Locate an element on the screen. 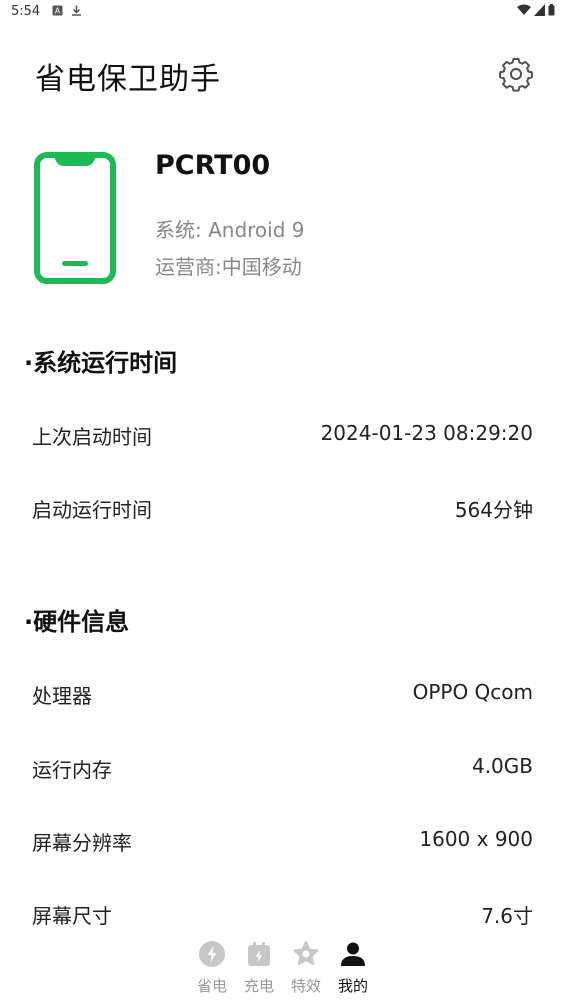  page-title: 省电保卫助手 is located at coordinates (128, 79).